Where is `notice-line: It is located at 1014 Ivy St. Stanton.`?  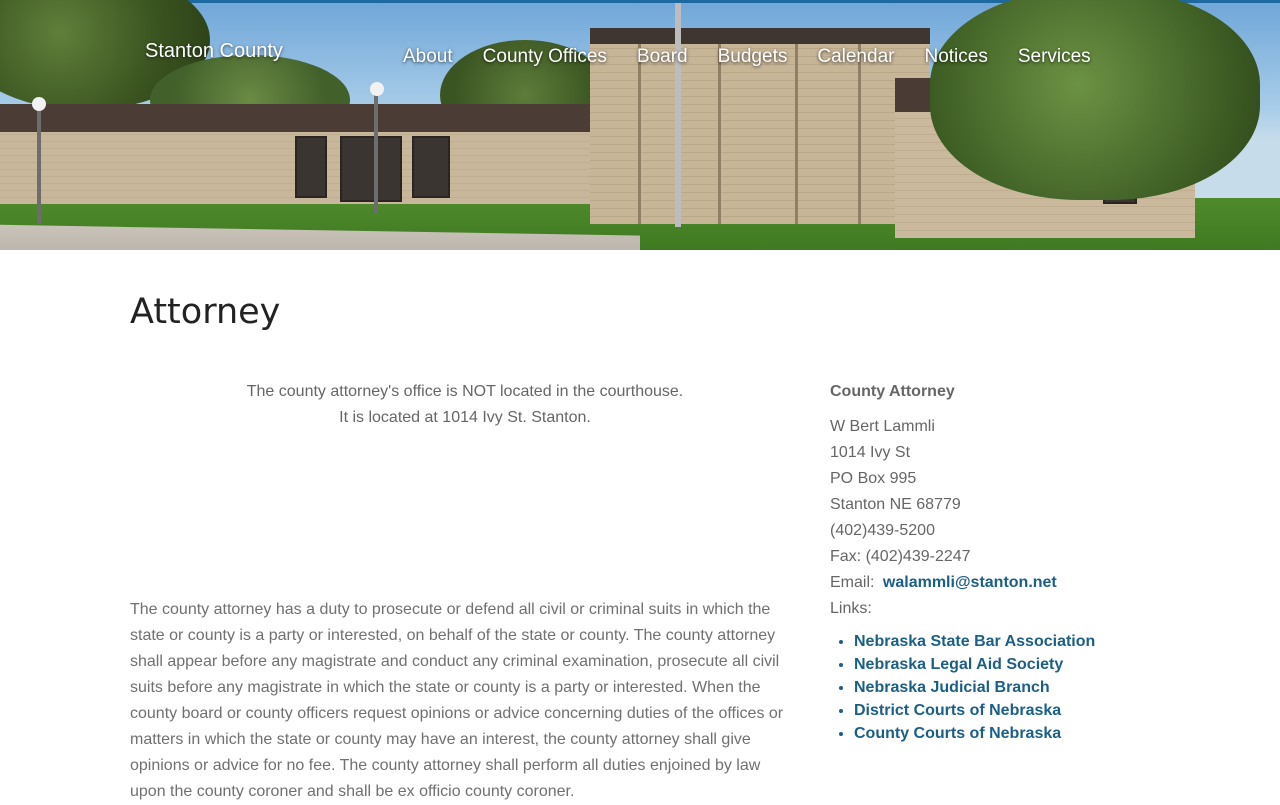 notice-line: It is located at 1014 Ivy St. Stanton. is located at coordinates (465, 417).